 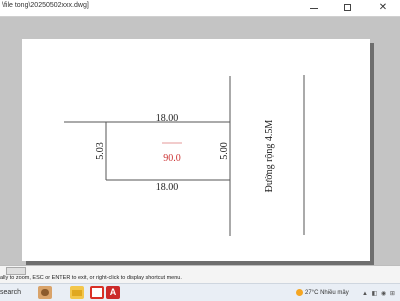 I want to click on sun-icon, so click(x=299, y=292).